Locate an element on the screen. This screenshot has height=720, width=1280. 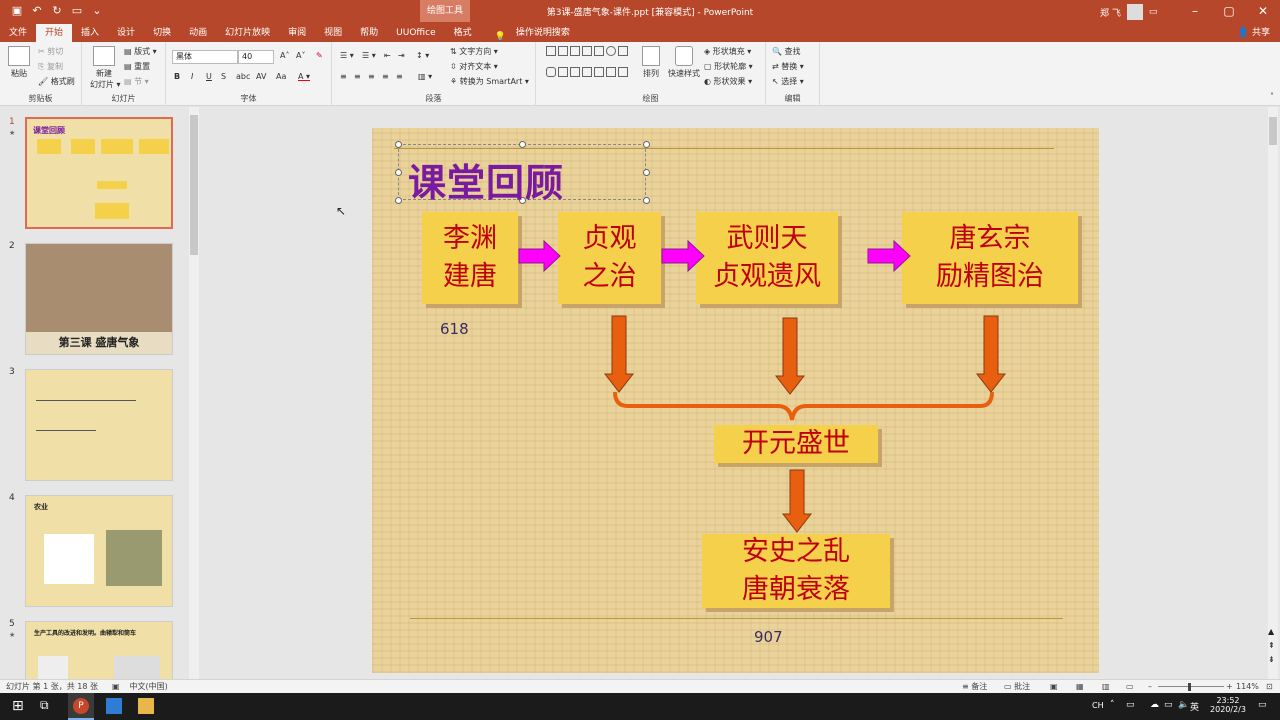
line-spacing-icon: ↕ ▾ is located at coordinates (422, 55).